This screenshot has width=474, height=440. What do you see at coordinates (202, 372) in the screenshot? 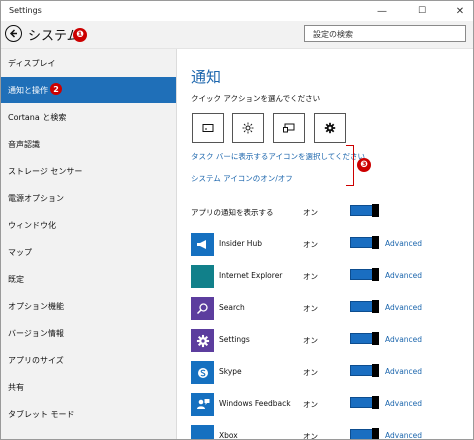
I see `skype-icon` at bounding box center [202, 372].